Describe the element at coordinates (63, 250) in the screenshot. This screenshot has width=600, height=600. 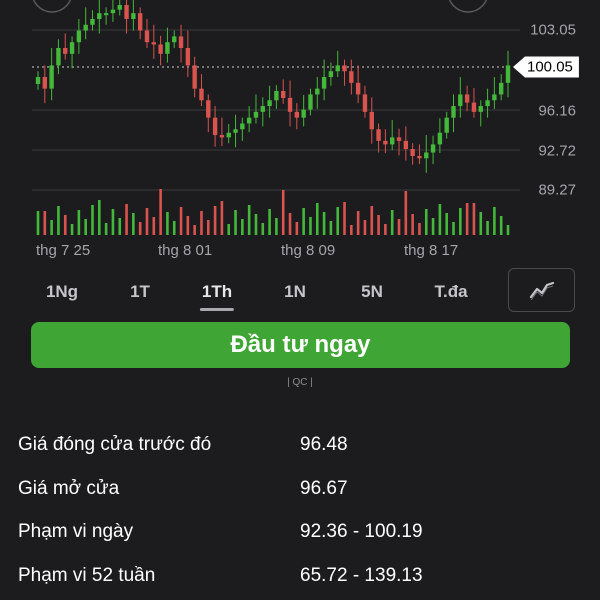
I see `date-axis-label: thg 7 25` at that location.